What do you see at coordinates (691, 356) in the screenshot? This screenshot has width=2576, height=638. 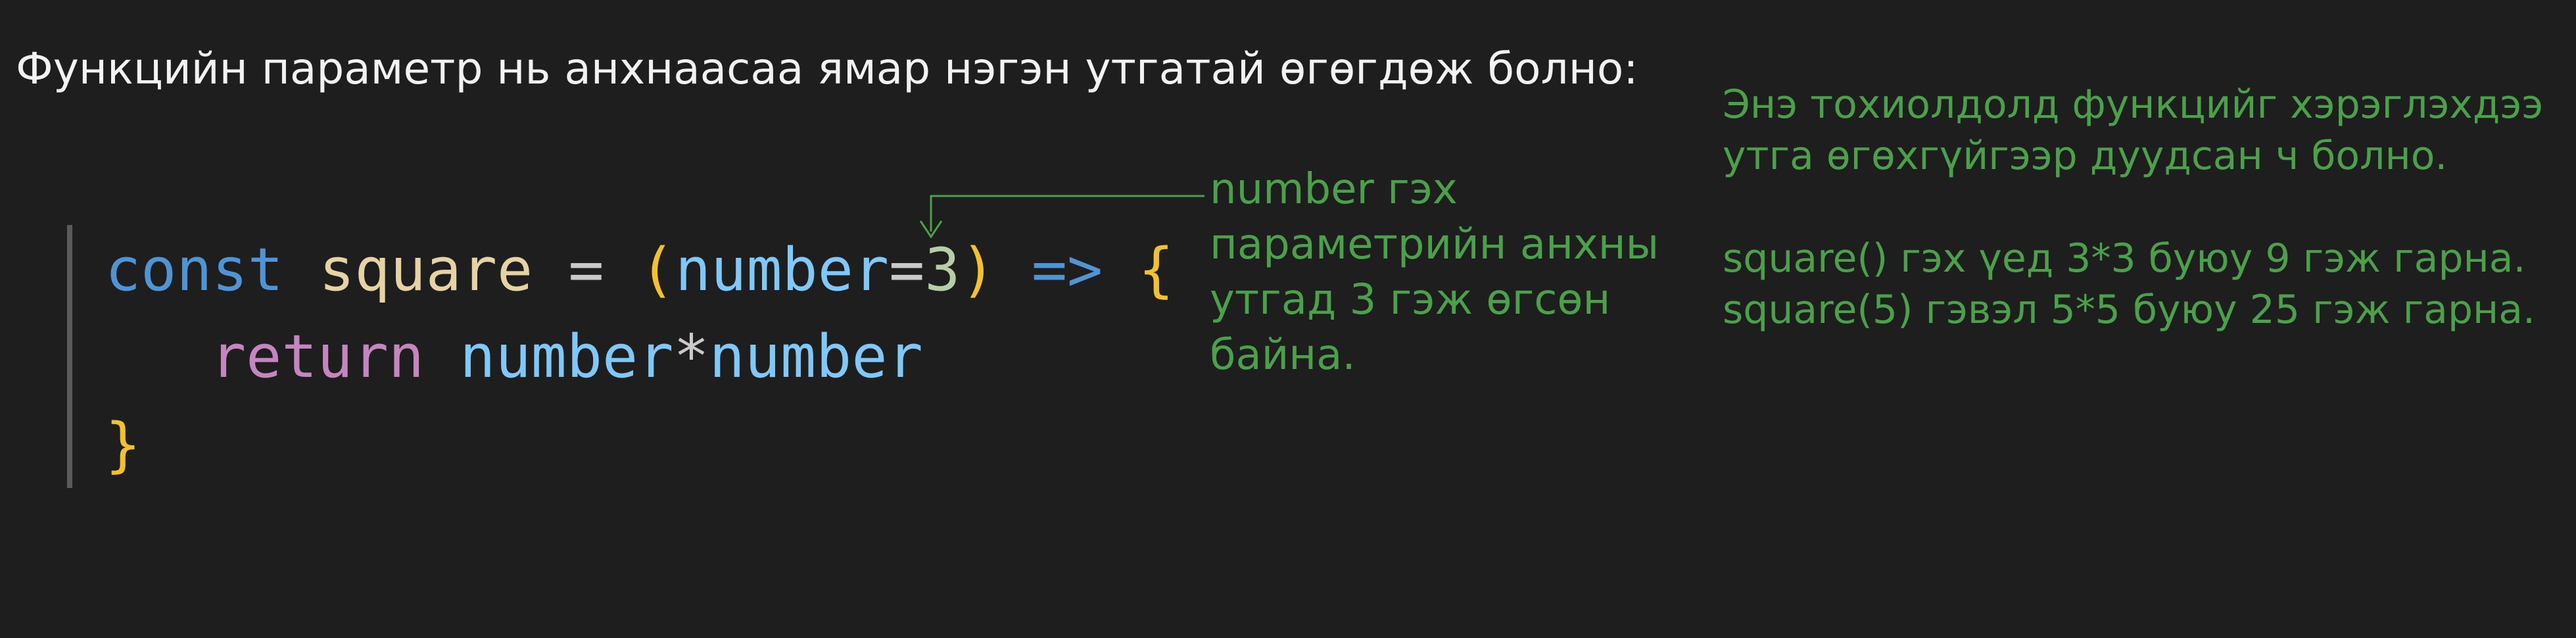 I see `multiply-operator: *` at bounding box center [691, 356].